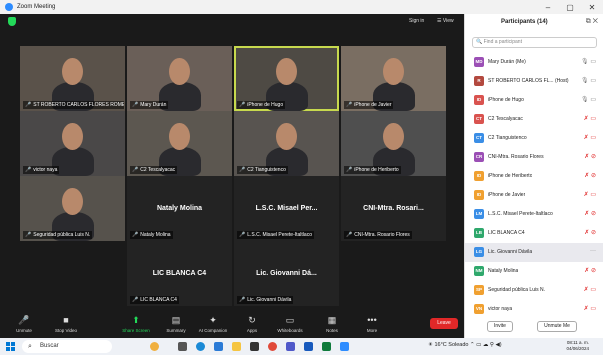  I want to click on participant-row: LB LIC BLANCA C4 ✗ ⊘, so click(534, 233).